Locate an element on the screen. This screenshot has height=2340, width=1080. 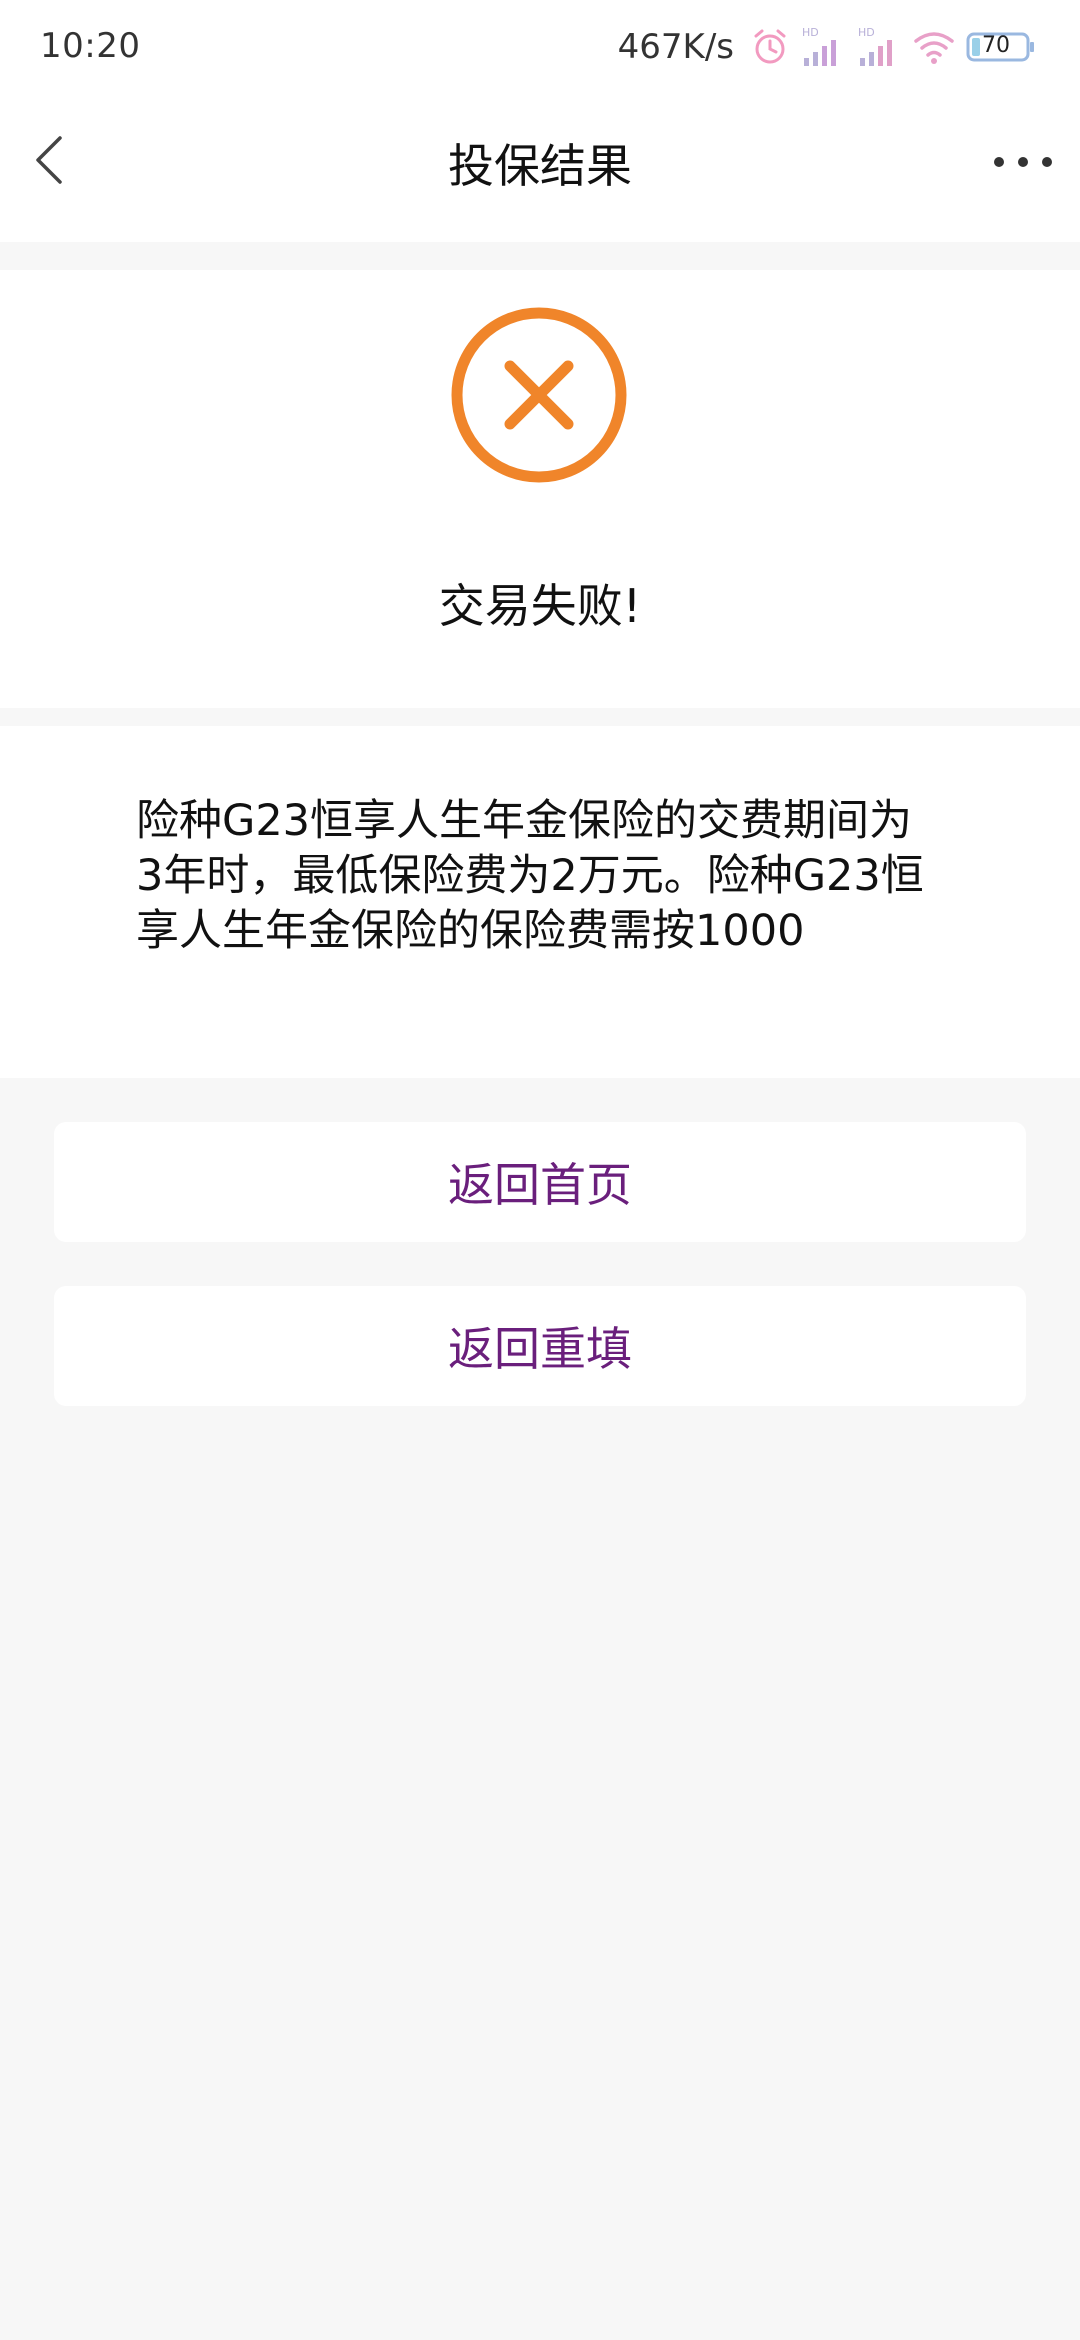
net-speed: 467K/s is located at coordinates (675, 47).